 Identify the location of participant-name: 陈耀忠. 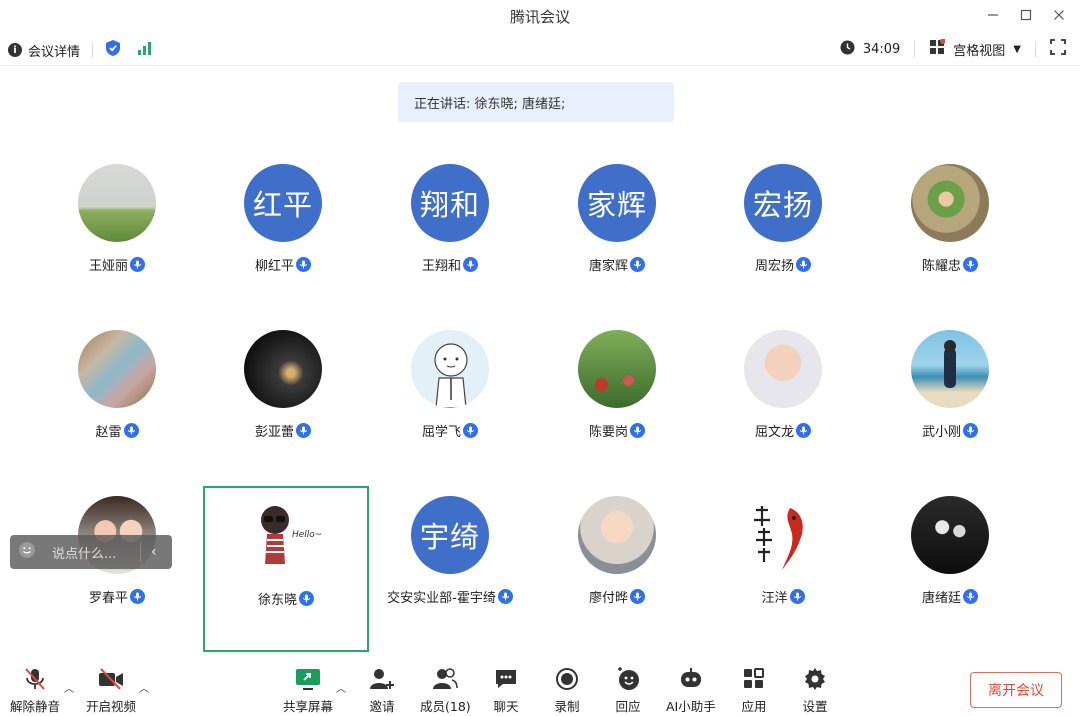
(941, 266).